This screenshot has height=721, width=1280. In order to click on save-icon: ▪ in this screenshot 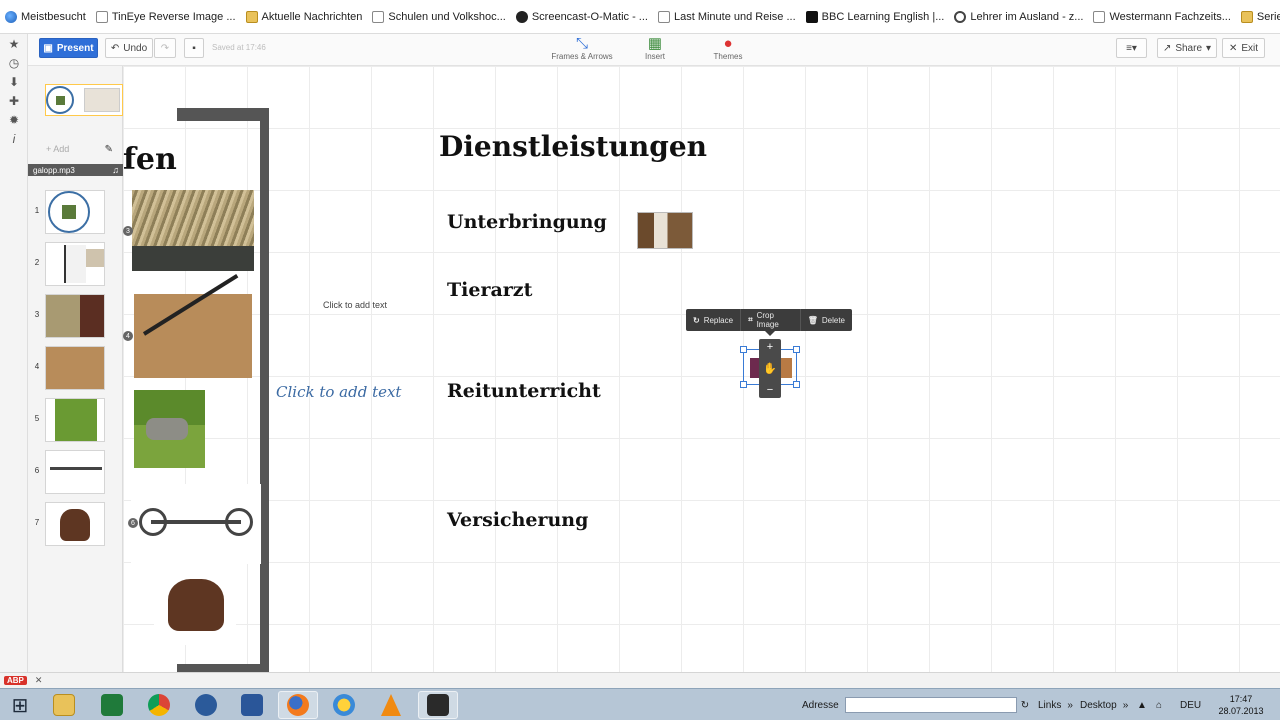, I will do `click(194, 48)`.